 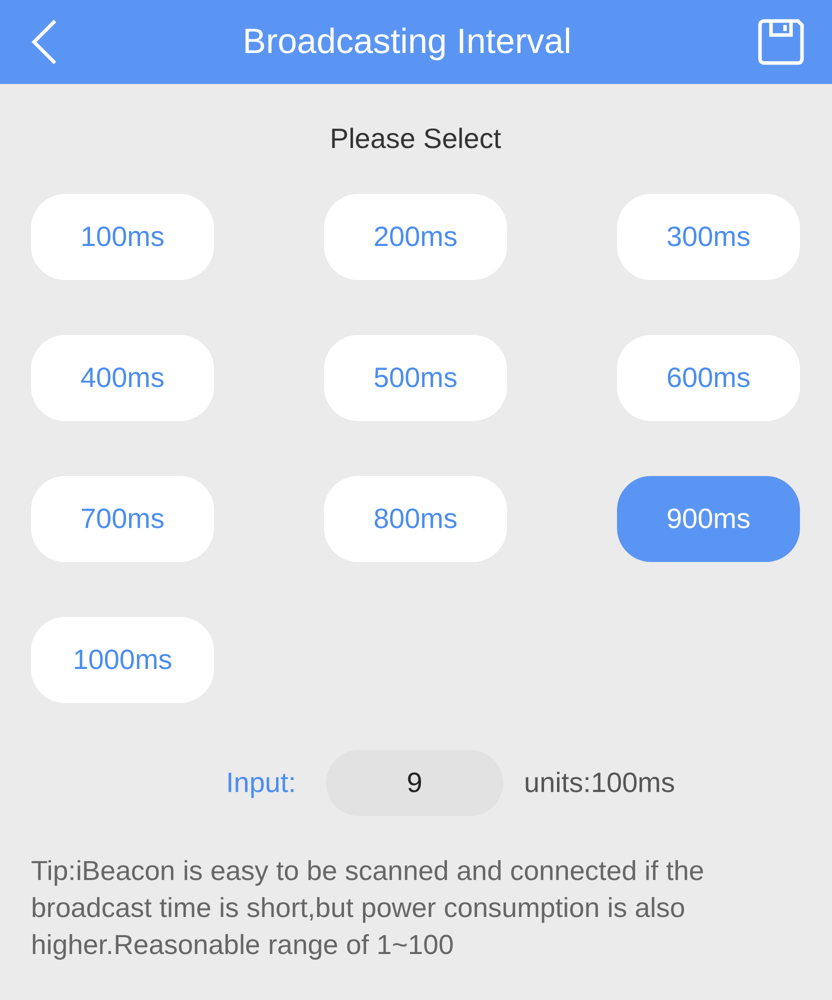 I want to click on save-icon, so click(x=781, y=42).